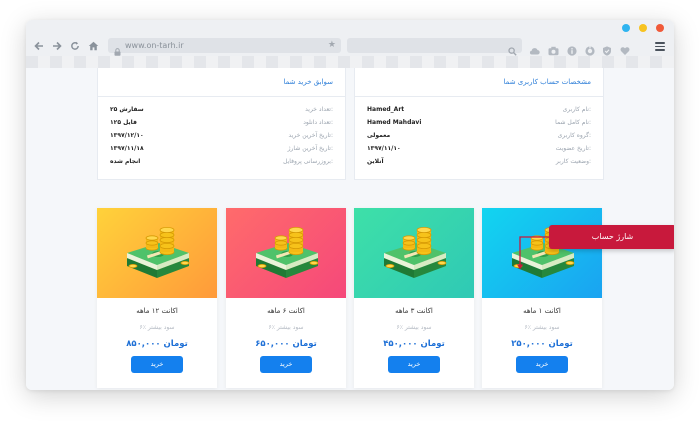 Image resolution: width=700 pixels, height=422 pixels. Describe the element at coordinates (576, 109) in the screenshot. I see `info-label: نام کاربری:` at that location.